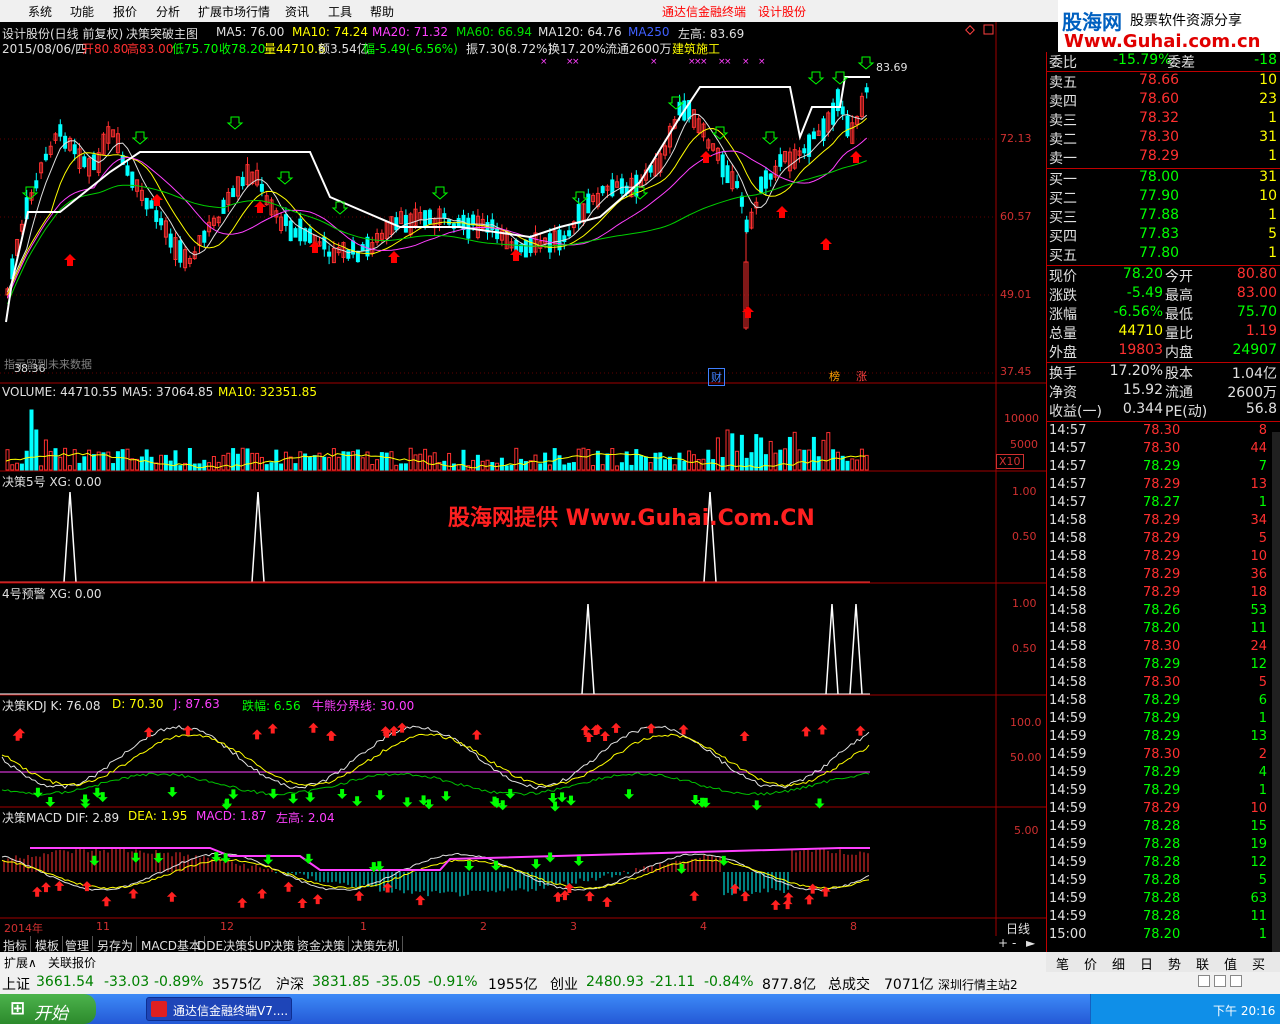 The height and width of the screenshot is (1024, 1280). I want to click on menu-item-tools: 工具, so click(340, 11).